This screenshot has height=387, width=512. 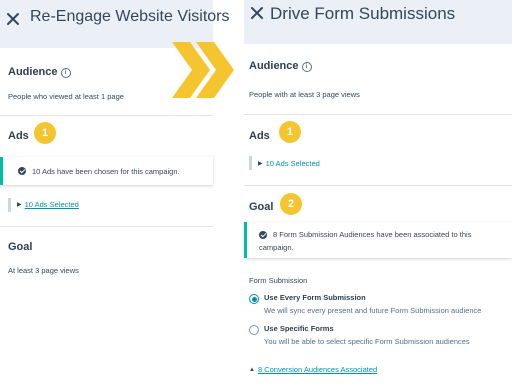 What do you see at coordinates (315, 297) in the screenshot?
I see `option-title: Use Every Form Submission` at bounding box center [315, 297].